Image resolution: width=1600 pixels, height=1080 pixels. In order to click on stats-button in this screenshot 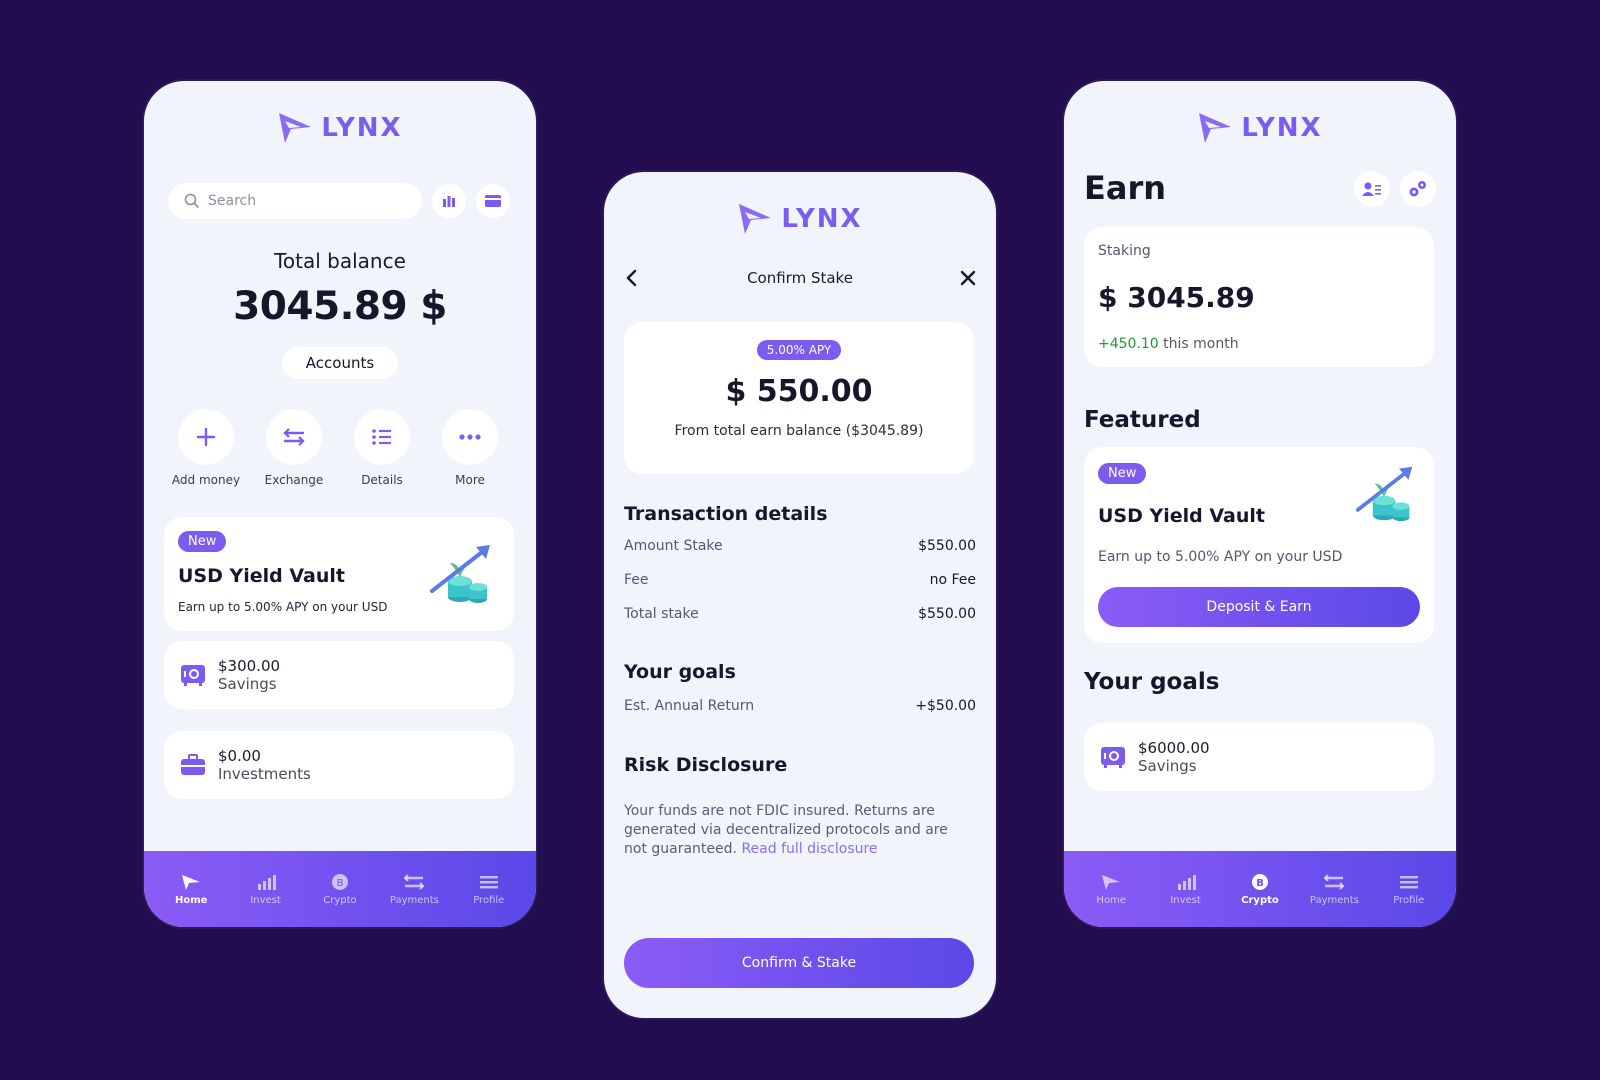, I will do `click(449, 201)`.